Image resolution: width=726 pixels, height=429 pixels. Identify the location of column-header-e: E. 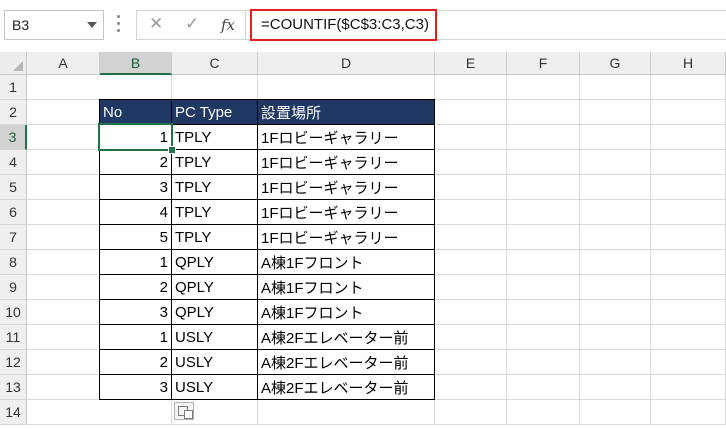
(471, 63).